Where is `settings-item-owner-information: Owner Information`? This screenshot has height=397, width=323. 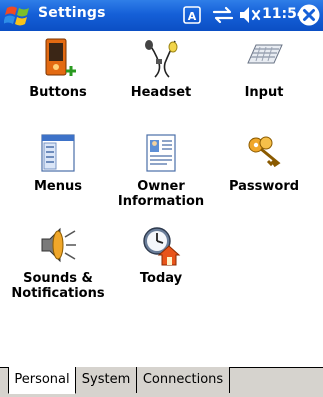
settings-item-owner-information: Owner Information is located at coordinates (161, 170).